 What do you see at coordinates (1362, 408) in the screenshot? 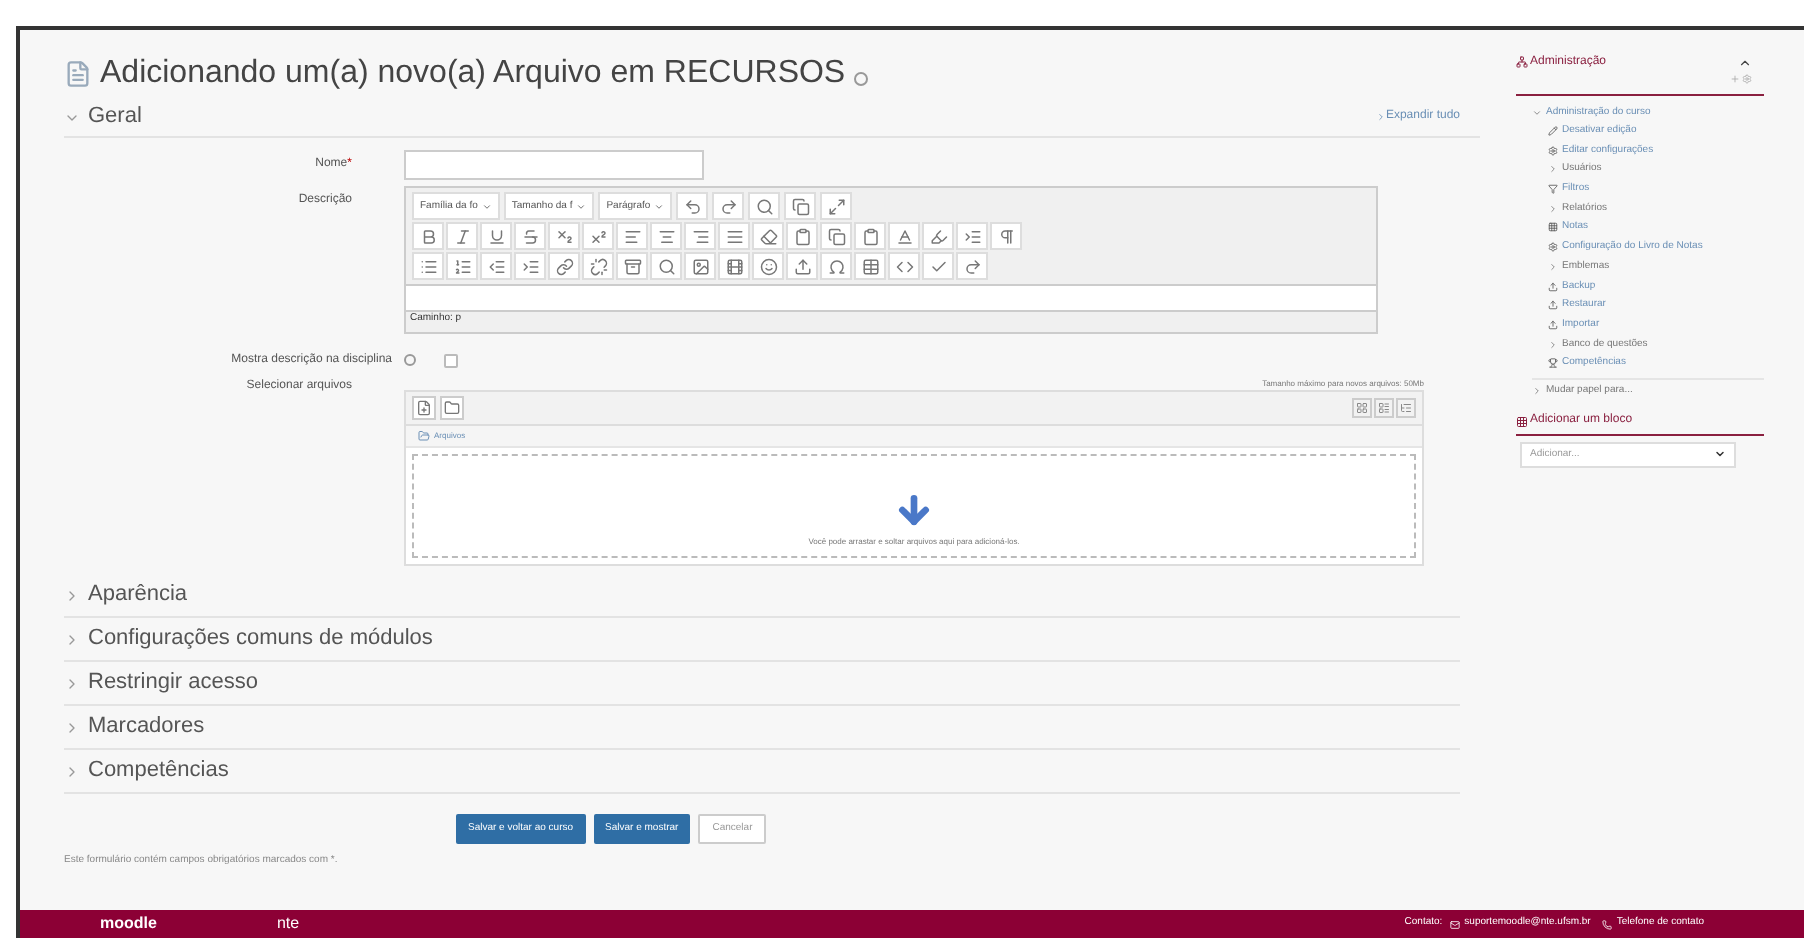
I see `grid-view-icon` at bounding box center [1362, 408].